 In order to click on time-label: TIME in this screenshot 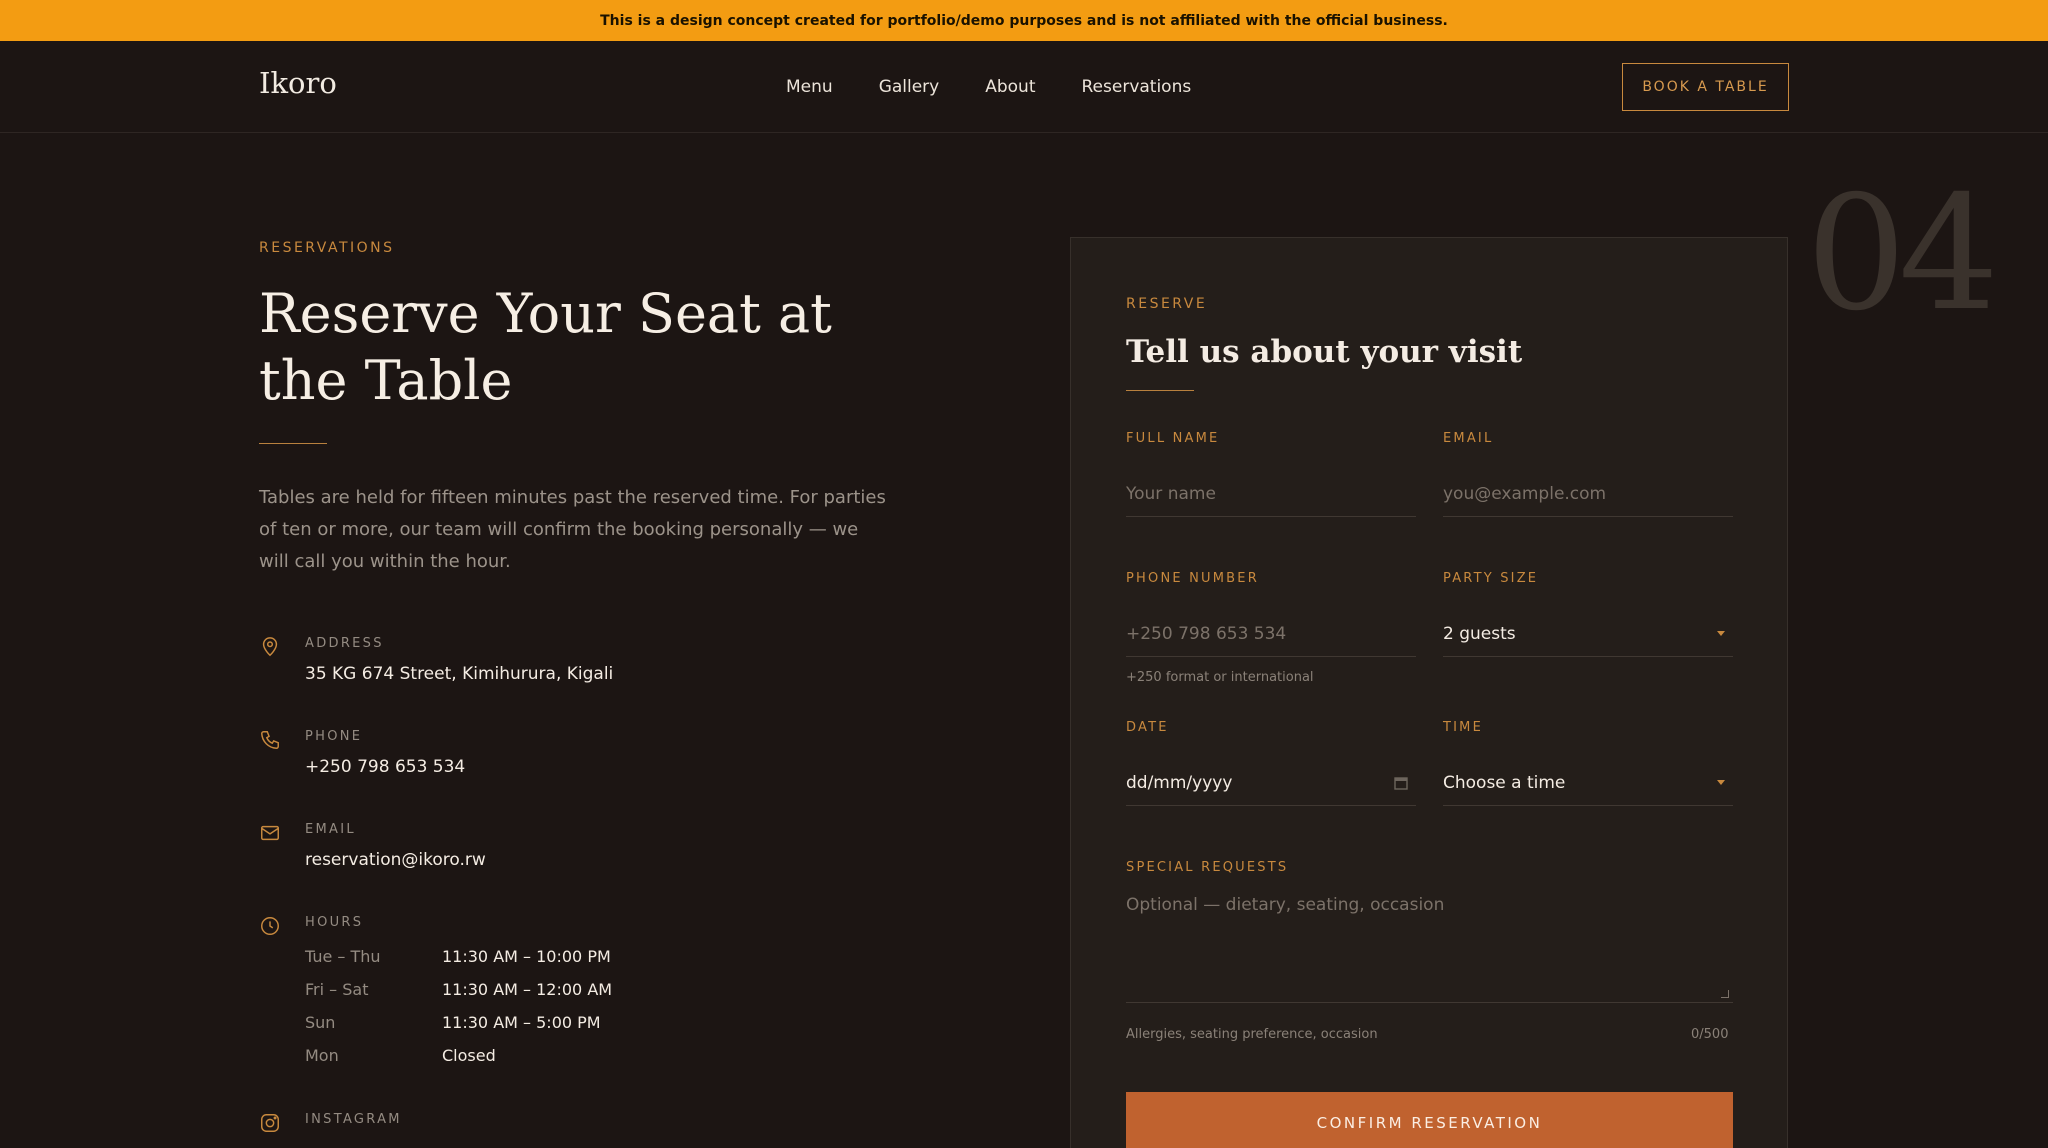, I will do `click(1463, 727)`.